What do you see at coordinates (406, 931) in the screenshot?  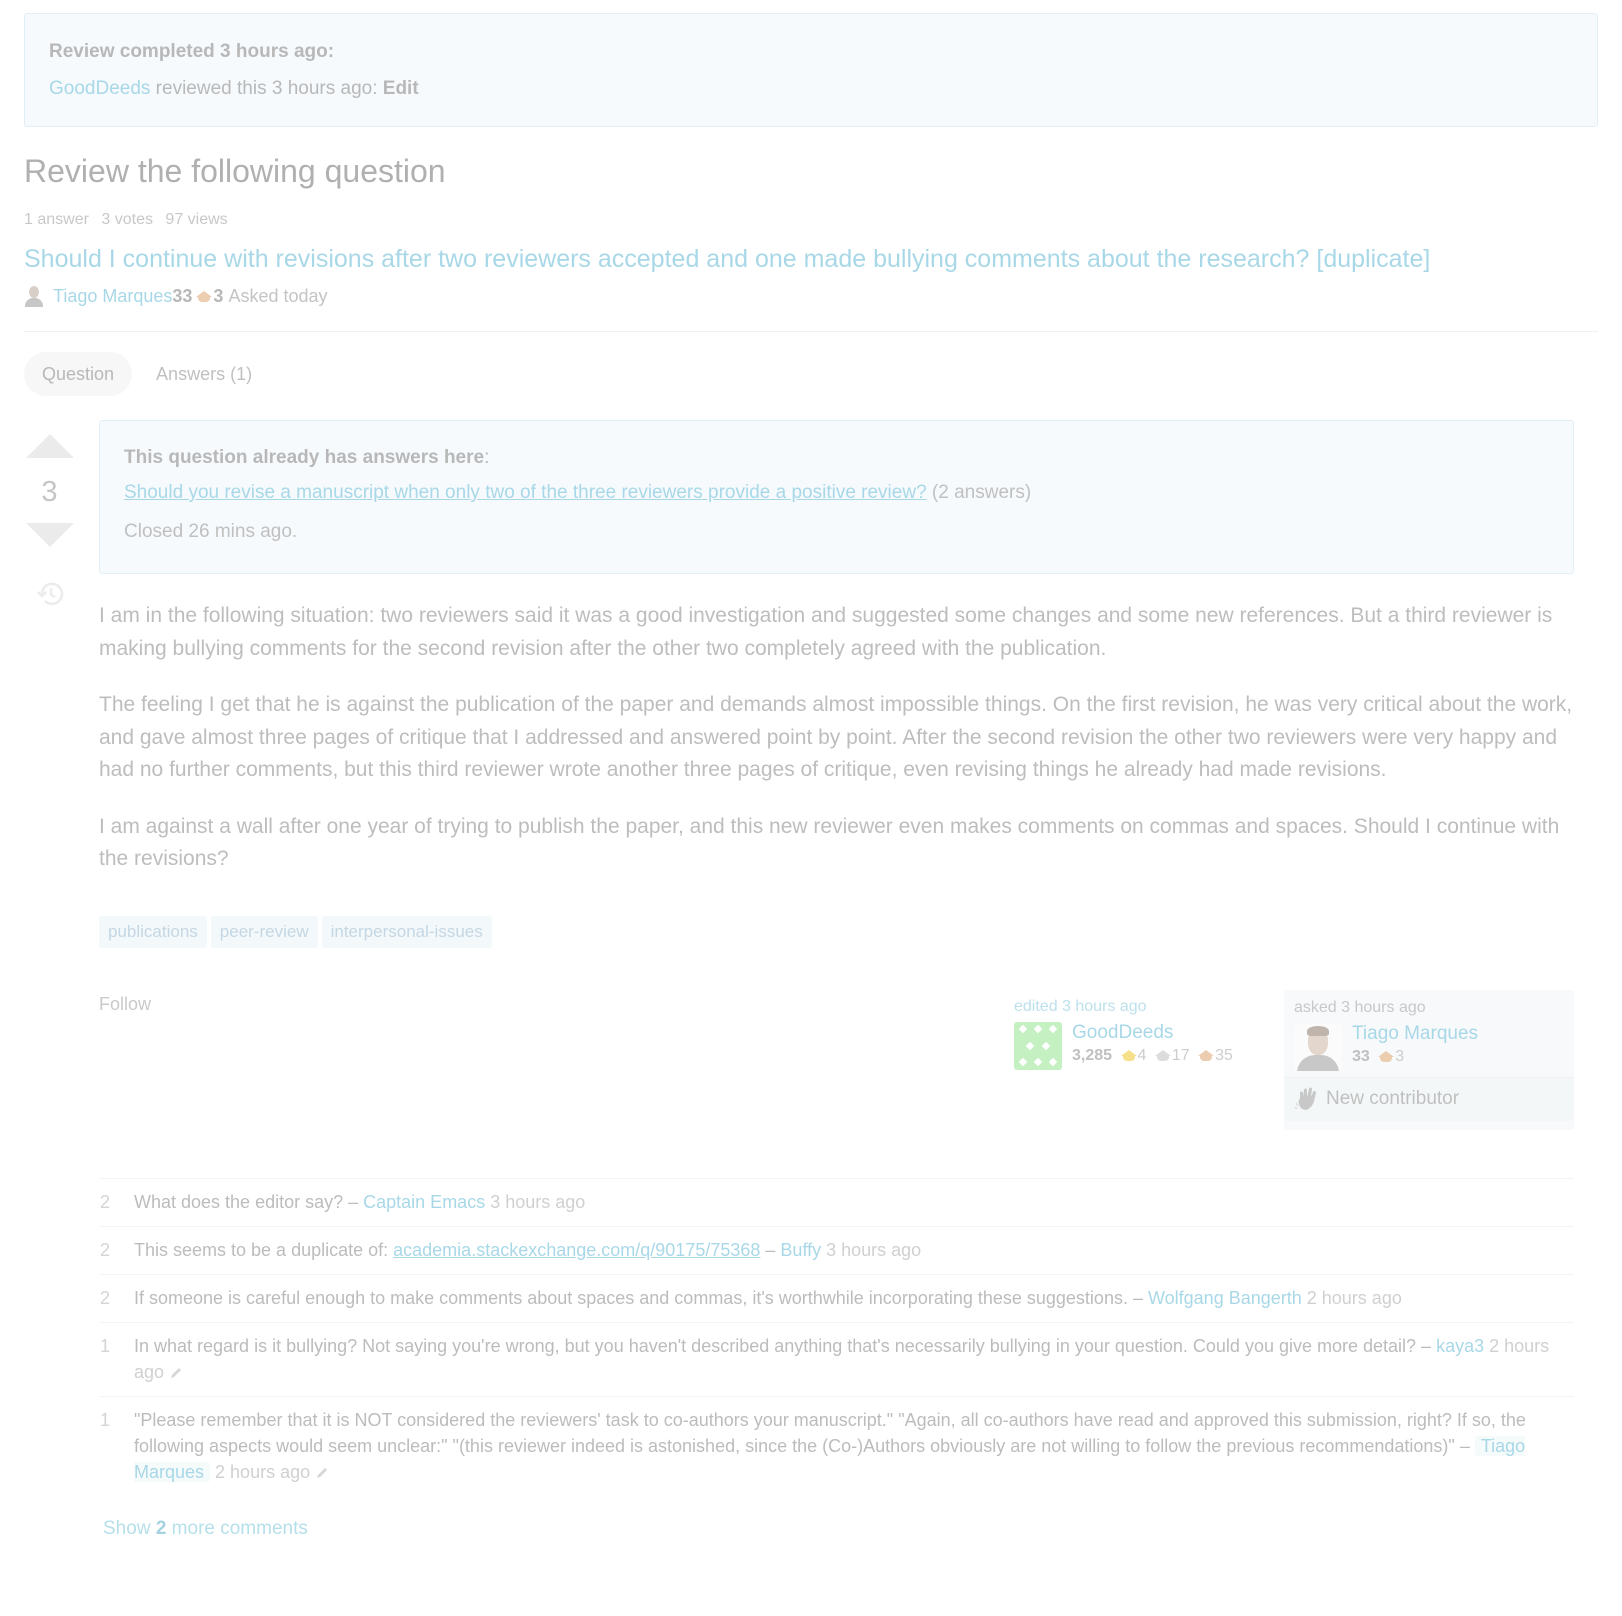 I see `tag-interpersonal-issues: interpersonal-issues` at bounding box center [406, 931].